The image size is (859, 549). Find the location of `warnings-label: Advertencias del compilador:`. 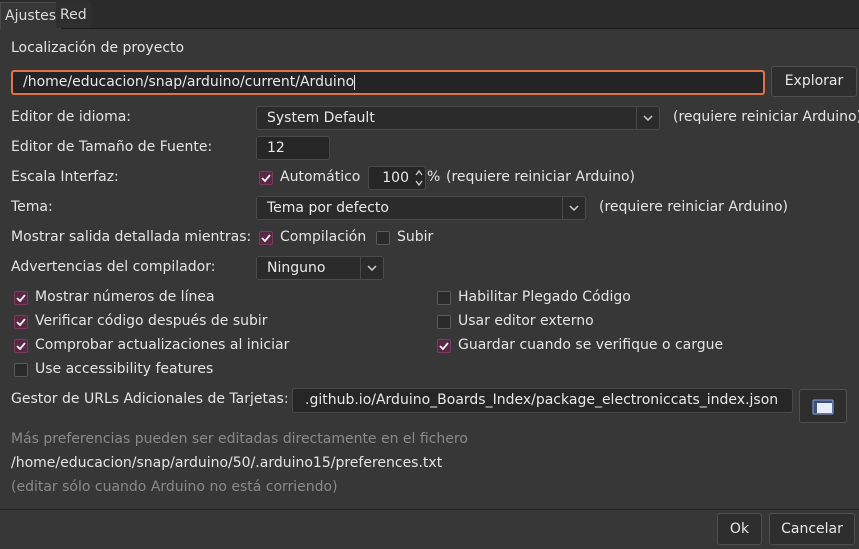

warnings-label: Advertencias del compilador: is located at coordinates (113, 267).